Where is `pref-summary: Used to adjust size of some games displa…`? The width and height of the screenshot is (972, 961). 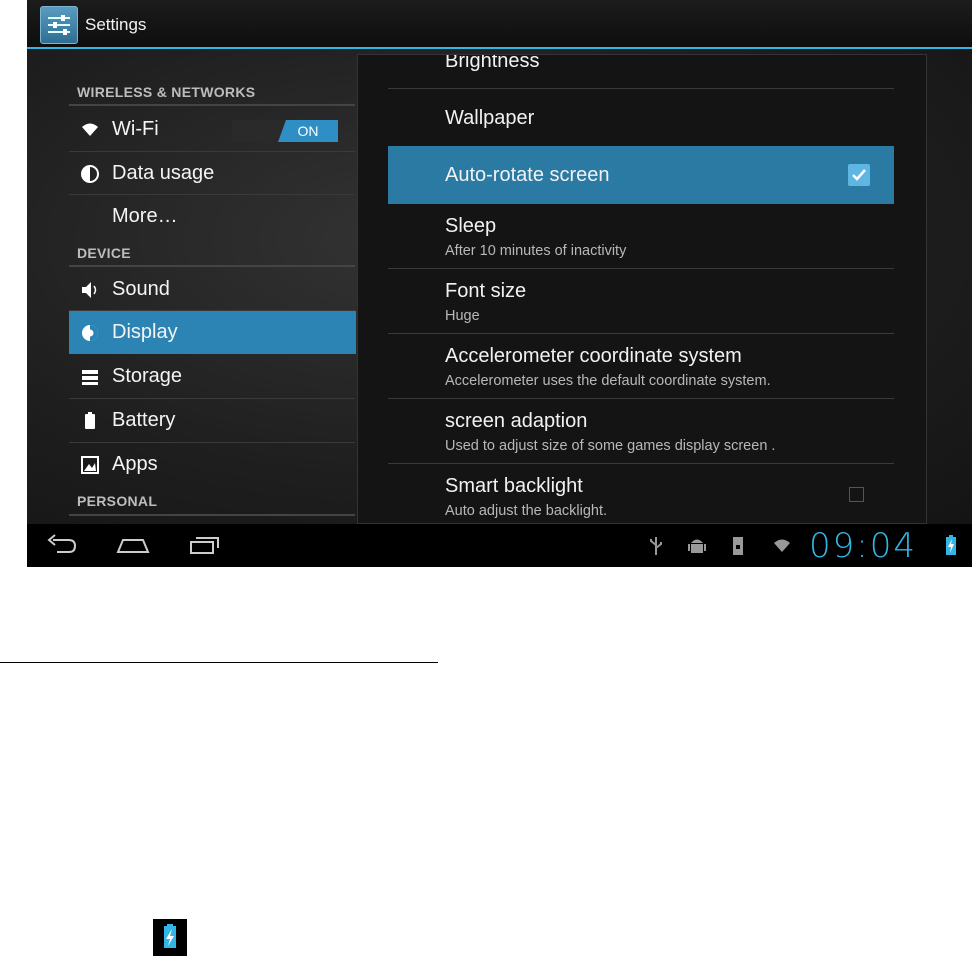
pref-summary: Used to adjust size of some games displa… is located at coordinates (610, 446).